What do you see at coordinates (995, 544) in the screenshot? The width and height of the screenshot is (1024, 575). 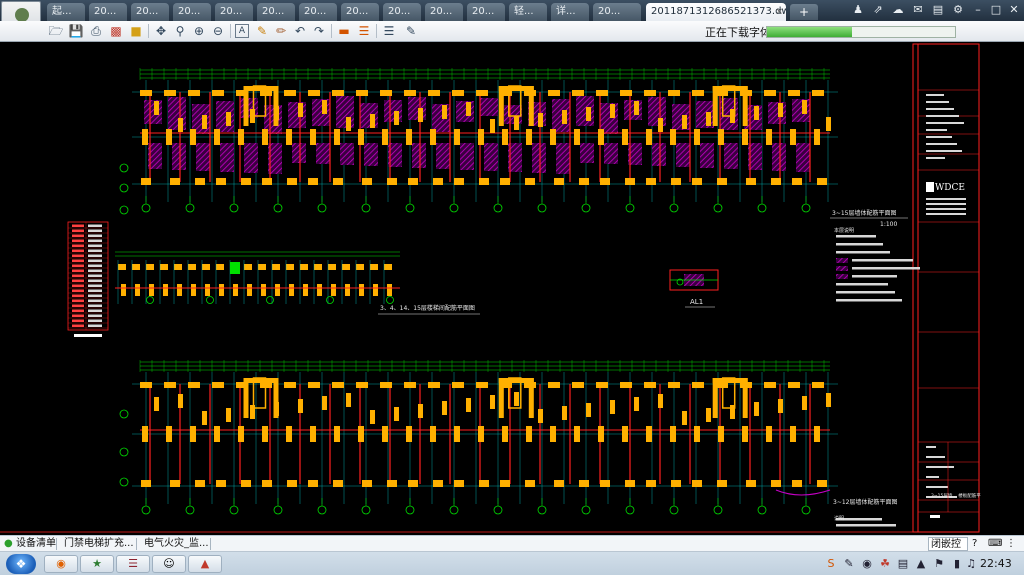 I see `keyboard-icon: ⌨` at bounding box center [995, 544].